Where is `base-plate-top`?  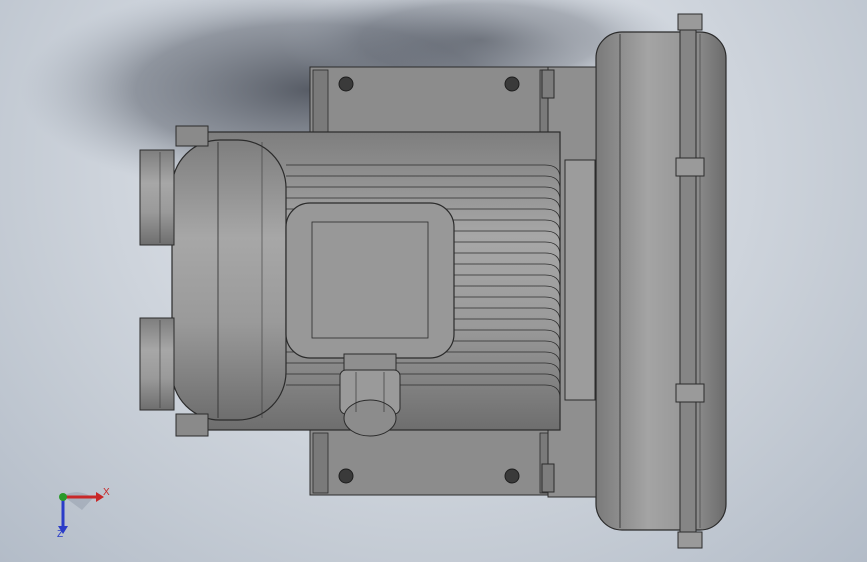
base-plate-top is located at coordinates (432, 101).